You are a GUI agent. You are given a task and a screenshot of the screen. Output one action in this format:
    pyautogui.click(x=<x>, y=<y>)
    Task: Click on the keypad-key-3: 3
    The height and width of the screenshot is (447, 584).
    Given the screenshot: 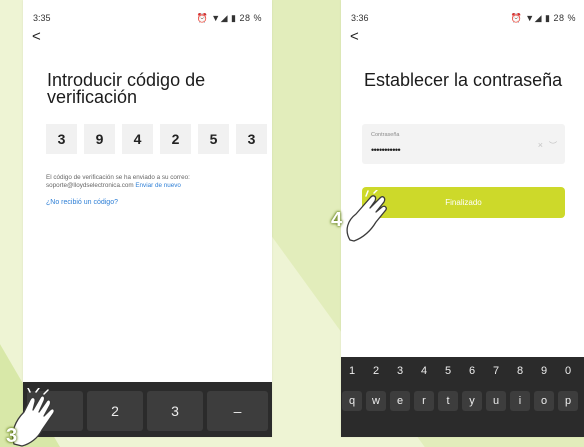 What is the action you would take?
    pyautogui.click(x=175, y=411)
    